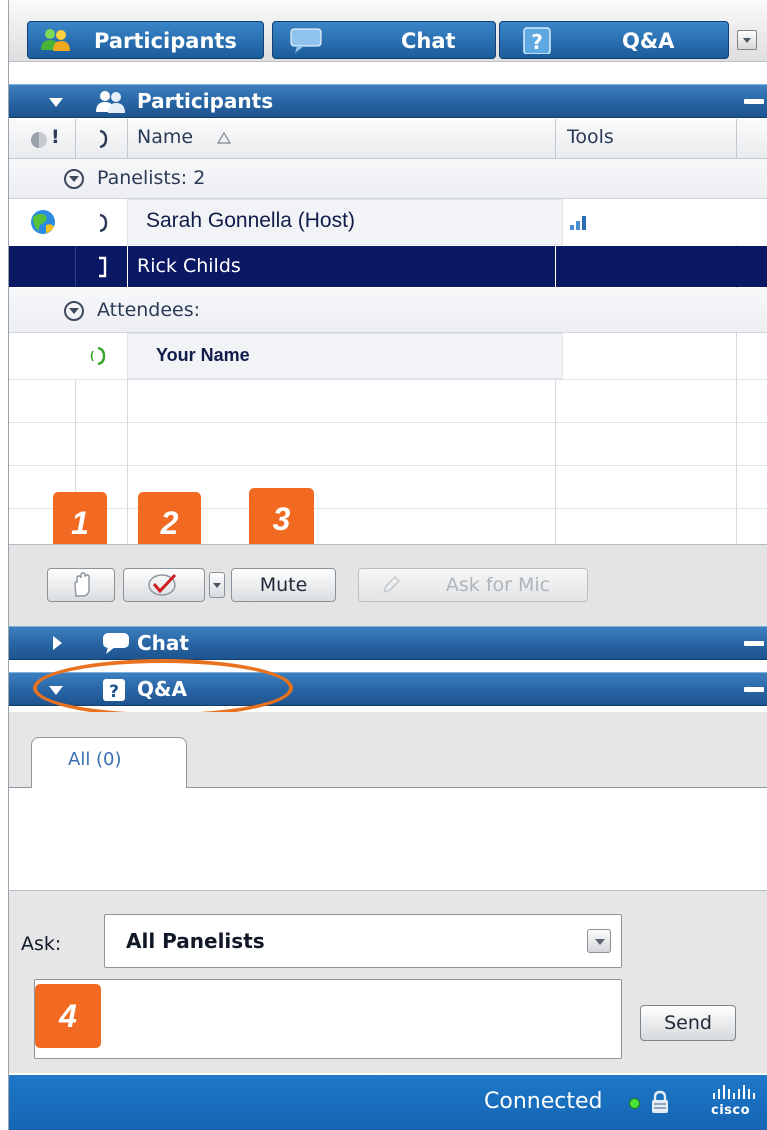 The height and width of the screenshot is (1130, 767). Describe the element at coordinates (734, 1092) in the screenshot. I see `cisco-bars-icon` at that location.